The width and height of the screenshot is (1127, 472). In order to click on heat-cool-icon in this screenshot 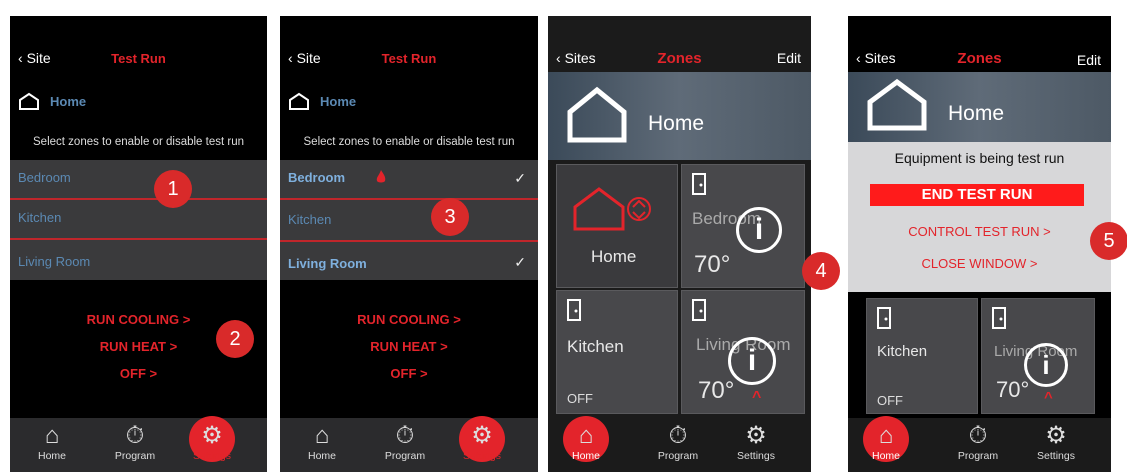, I will do `click(612, 209)`.